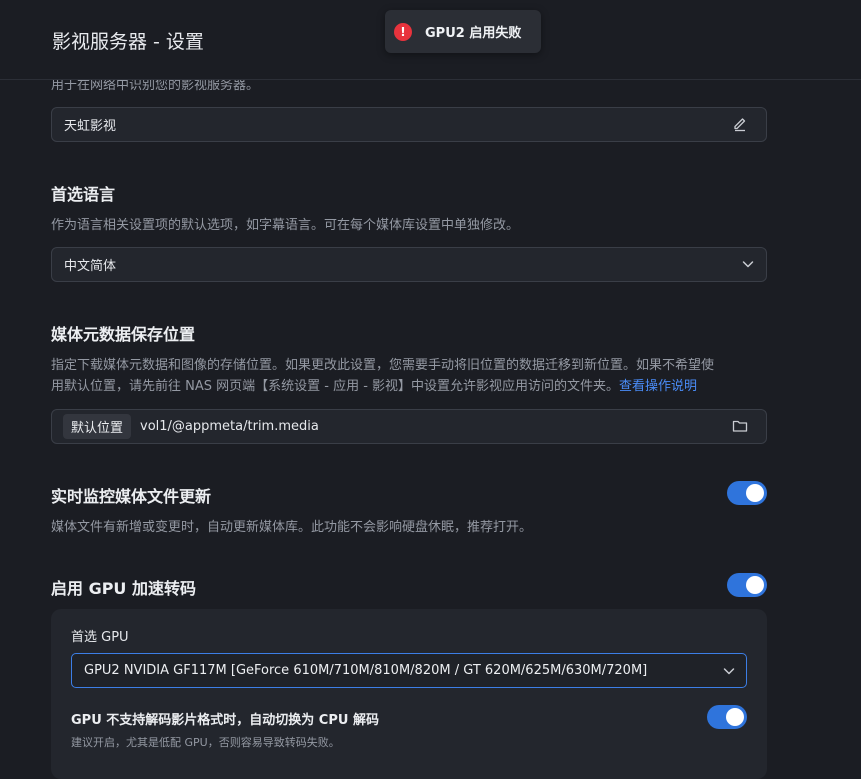 The image size is (861, 779). What do you see at coordinates (128, 42) in the screenshot?
I see `page-title: 影视服务器 - 设置` at bounding box center [128, 42].